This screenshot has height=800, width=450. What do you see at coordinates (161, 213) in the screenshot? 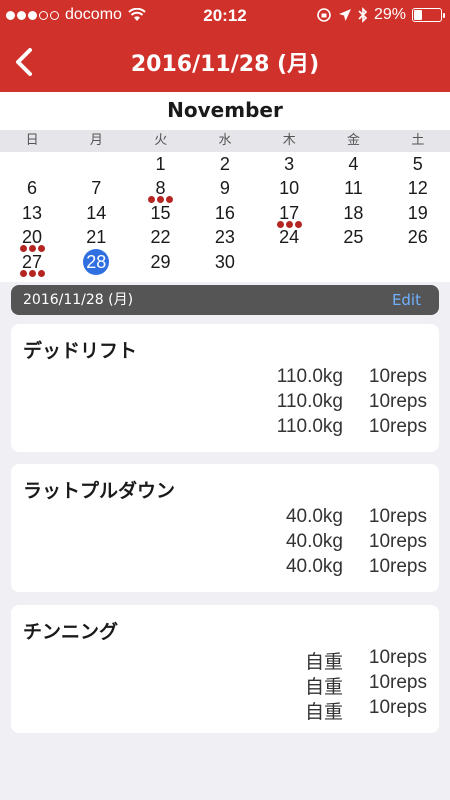
I see `calendar-day-15: 15` at bounding box center [161, 213].